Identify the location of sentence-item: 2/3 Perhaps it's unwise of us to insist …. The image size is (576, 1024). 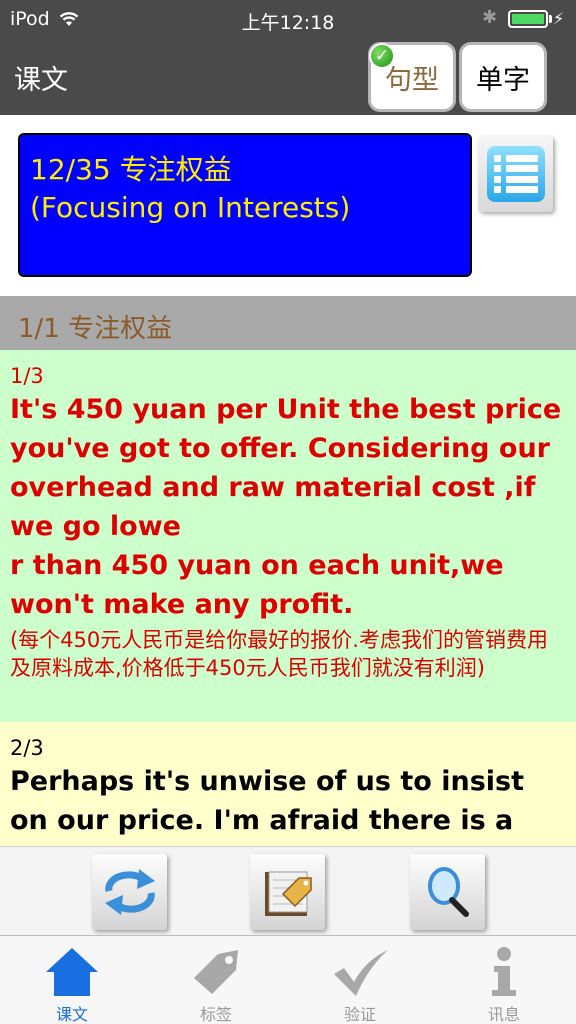
(288, 788).